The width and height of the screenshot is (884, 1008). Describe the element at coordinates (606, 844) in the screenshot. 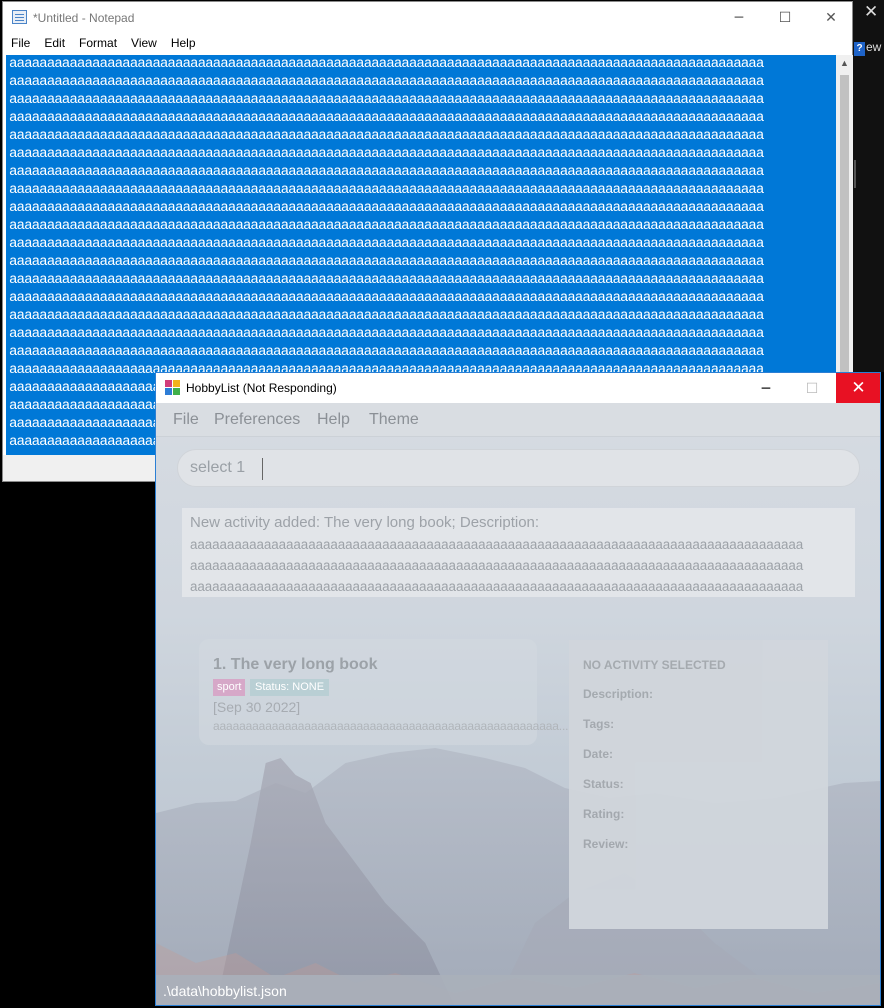

I see `detail-review-label: Review:` at that location.